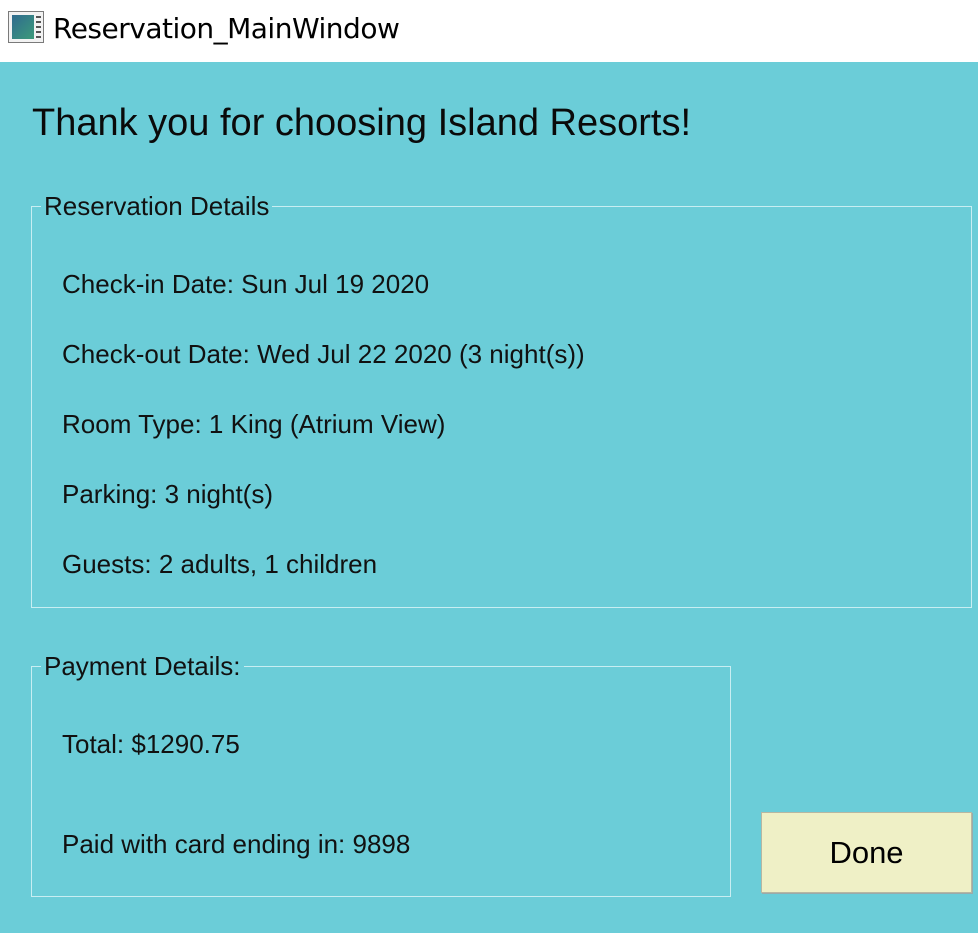 The height and width of the screenshot is (933, 978). What do you see at coordinates (362, 123) in the screenshot?
I see `page-title: Thank you for choosing Island Resorts!` at bounding box center [362, 123].